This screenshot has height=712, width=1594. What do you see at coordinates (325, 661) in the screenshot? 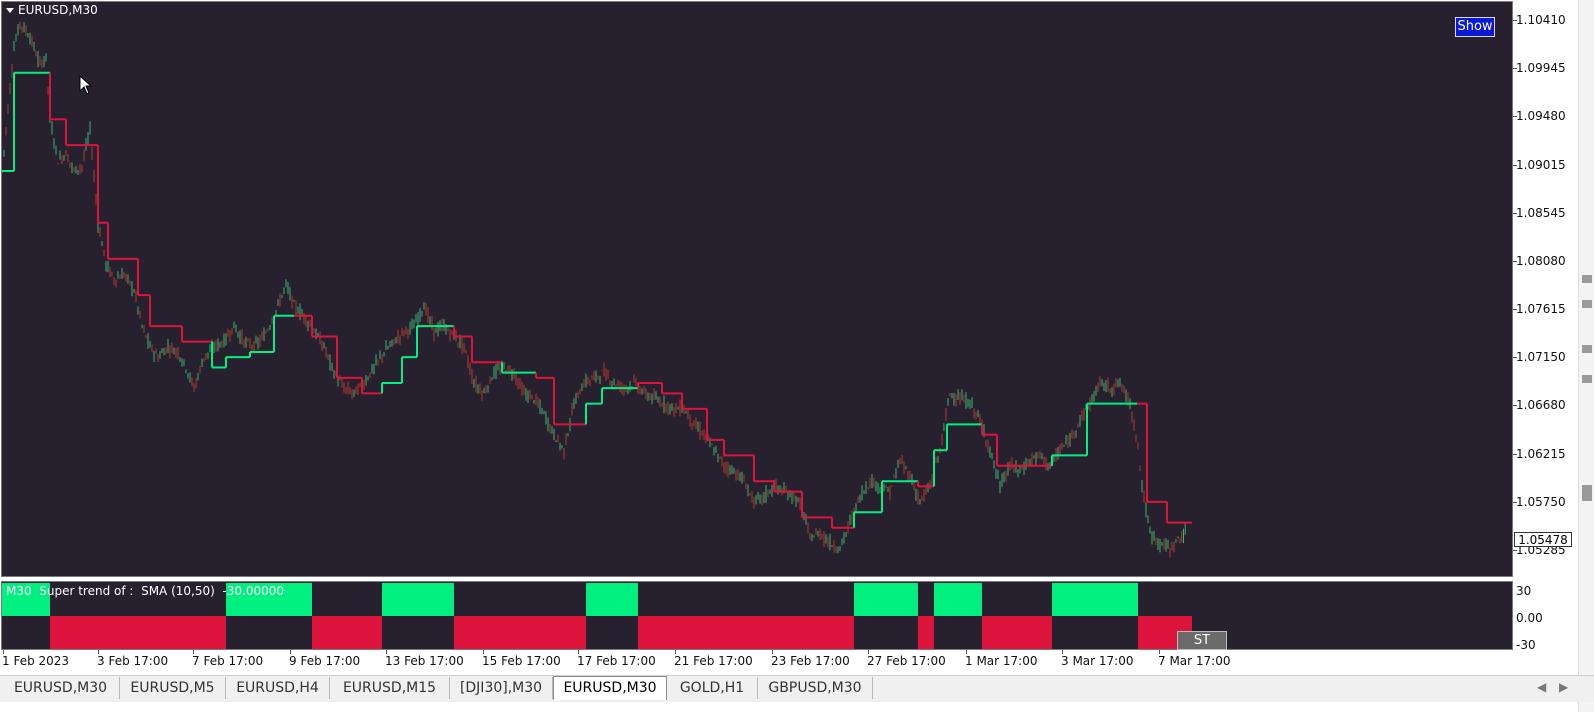
I see `time-axis-label: 9 Feb 17:00` at bounding box center [325, 661].